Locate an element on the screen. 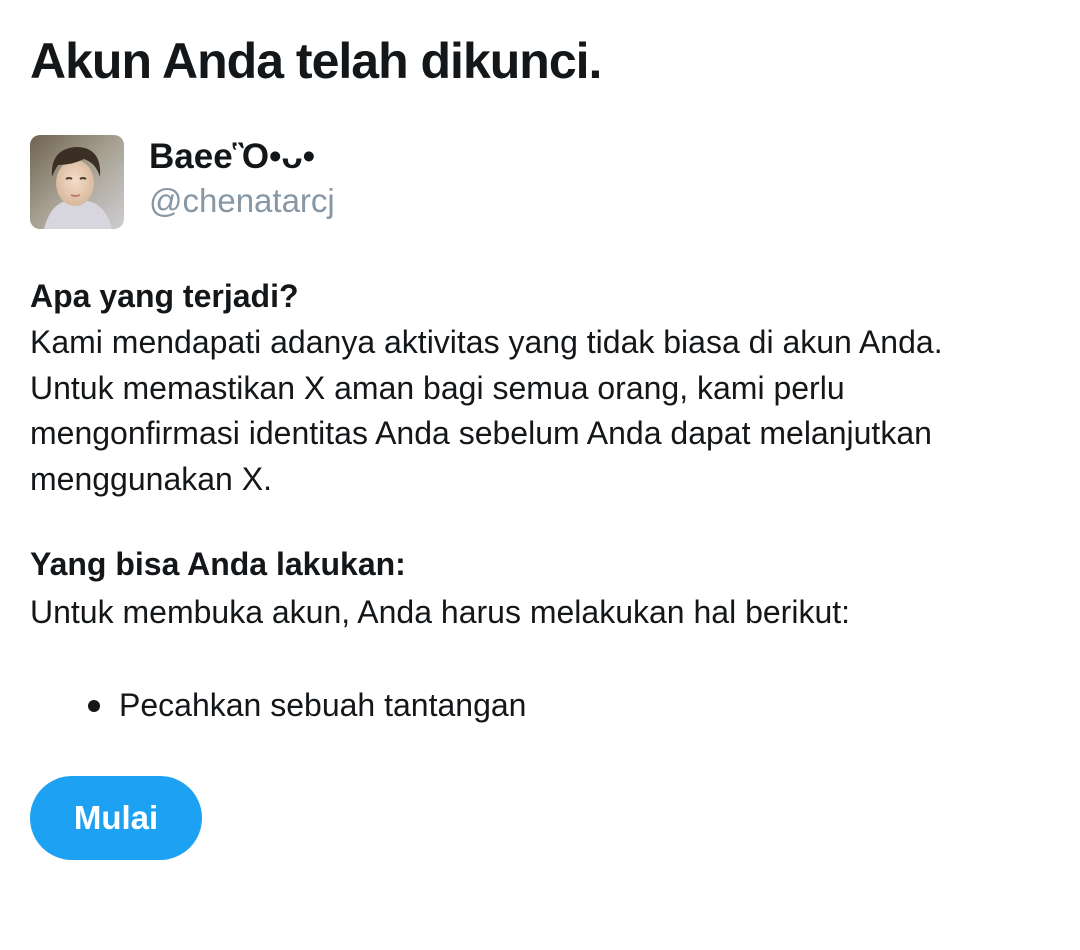 This screenshot has height=950, width=1080. display-name: BaeeὋ•ᴗ• is located at coordinates (232, 156).